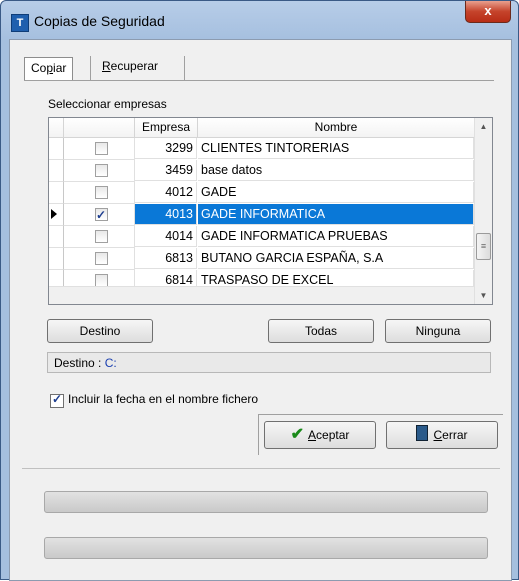 The height and width of the screenshot is (581, 519). Describe the element at coordinates (483, 126) in the screenshot. I see `scroll-up-icon: ▲` at that location.